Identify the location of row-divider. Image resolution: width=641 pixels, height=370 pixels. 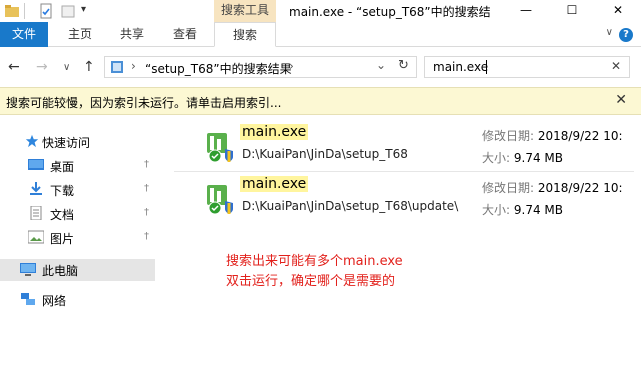
(404, 171).